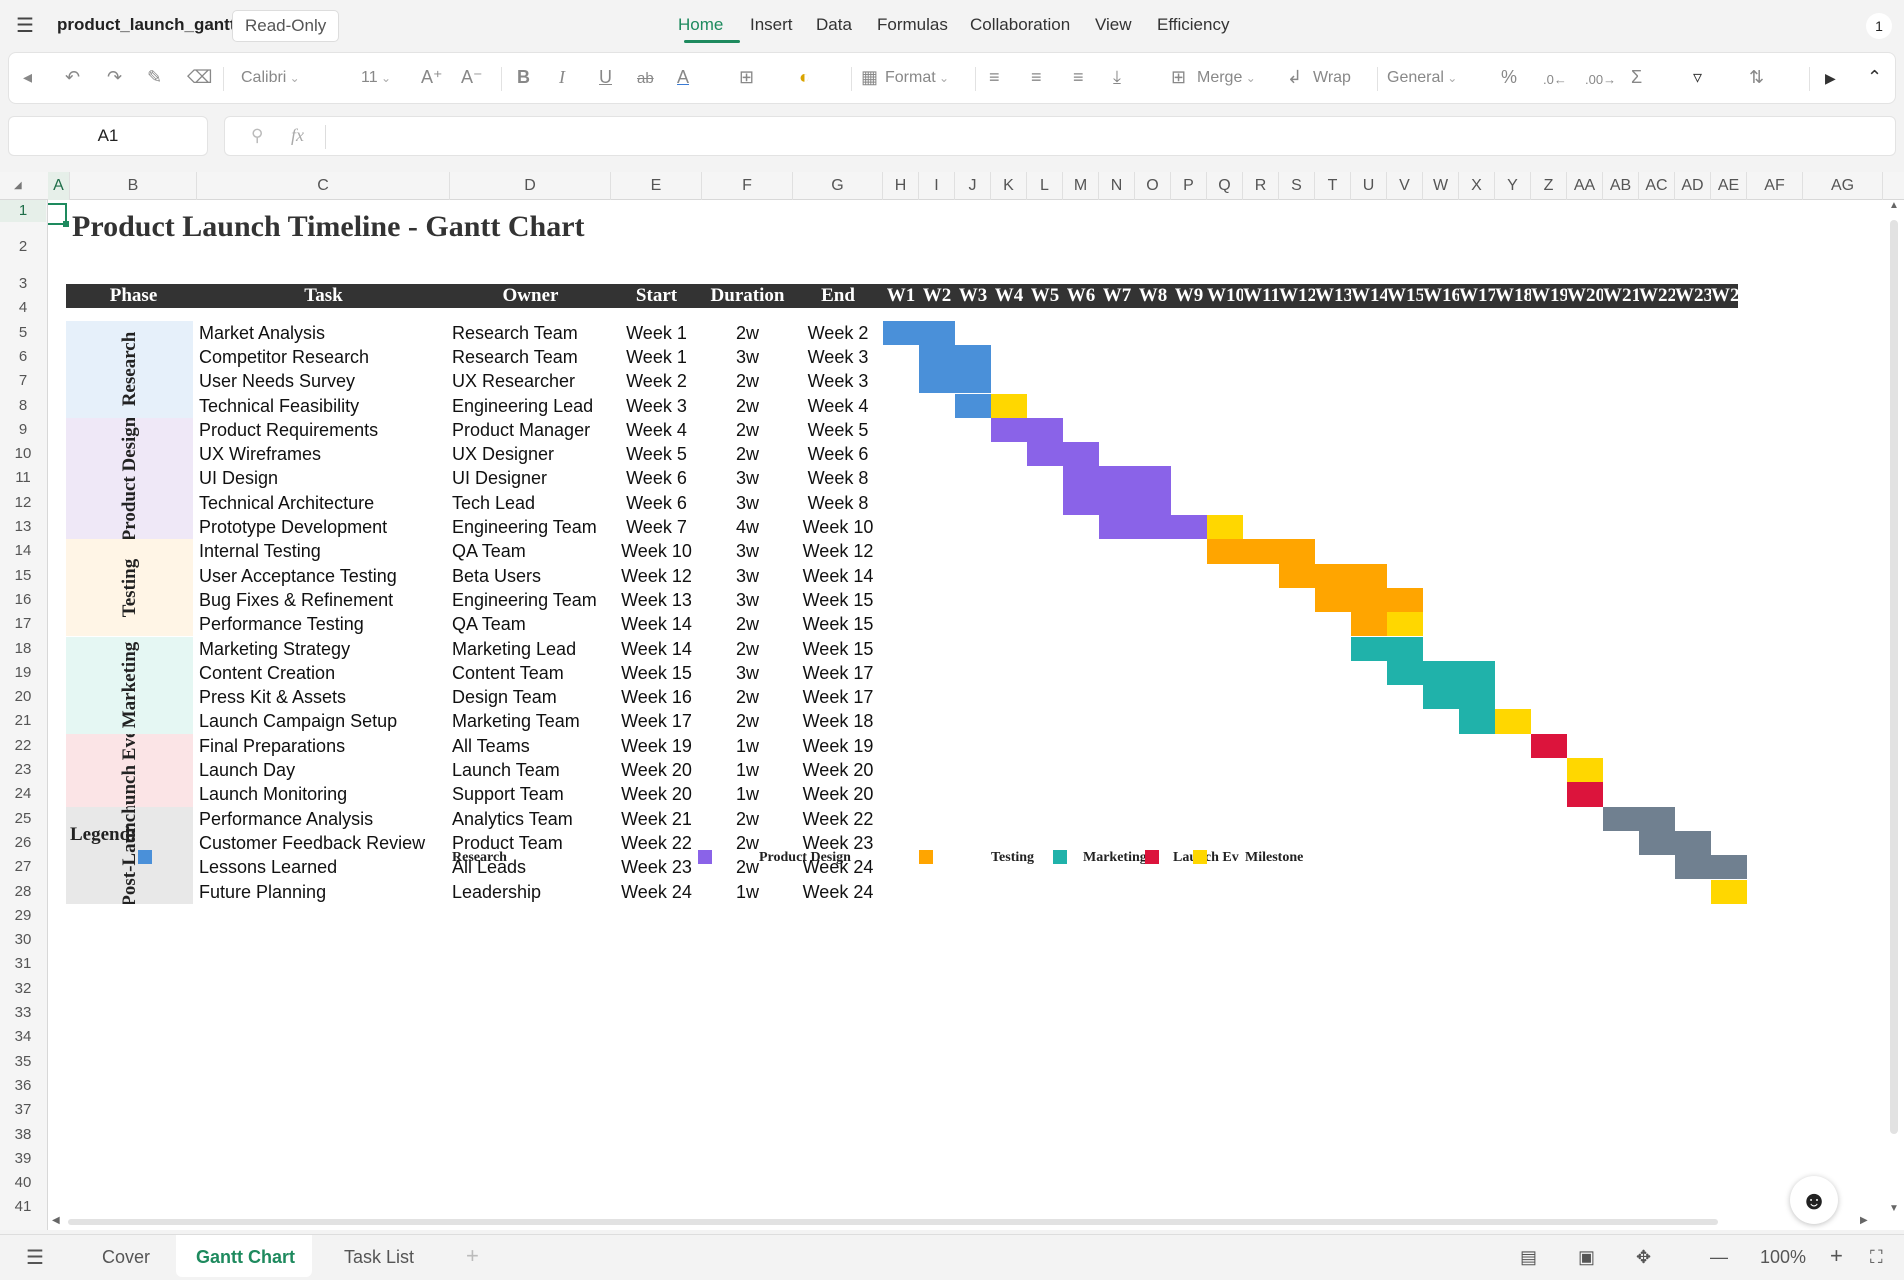  What do you see at coordinates (523, 77) in the screenshot?
I see `bold-icon: B` at bounding box center [523, 77].